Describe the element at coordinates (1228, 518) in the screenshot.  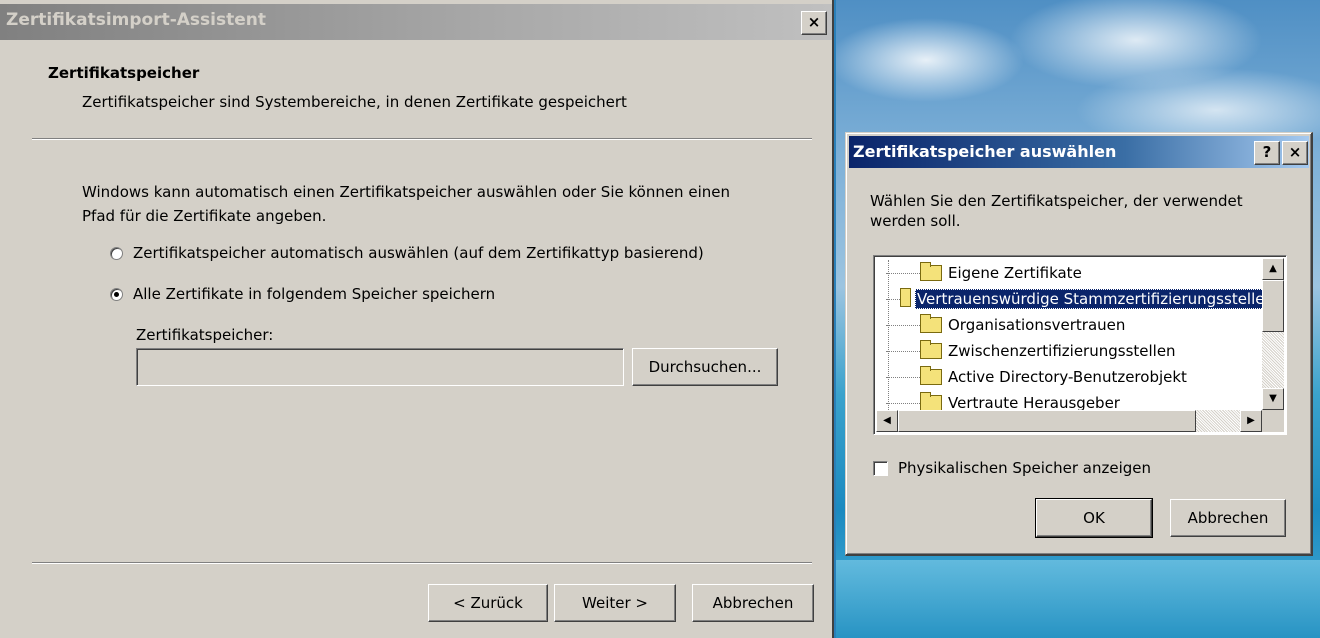
I see `dialog-cancel-button: Abbrechen` at that location.